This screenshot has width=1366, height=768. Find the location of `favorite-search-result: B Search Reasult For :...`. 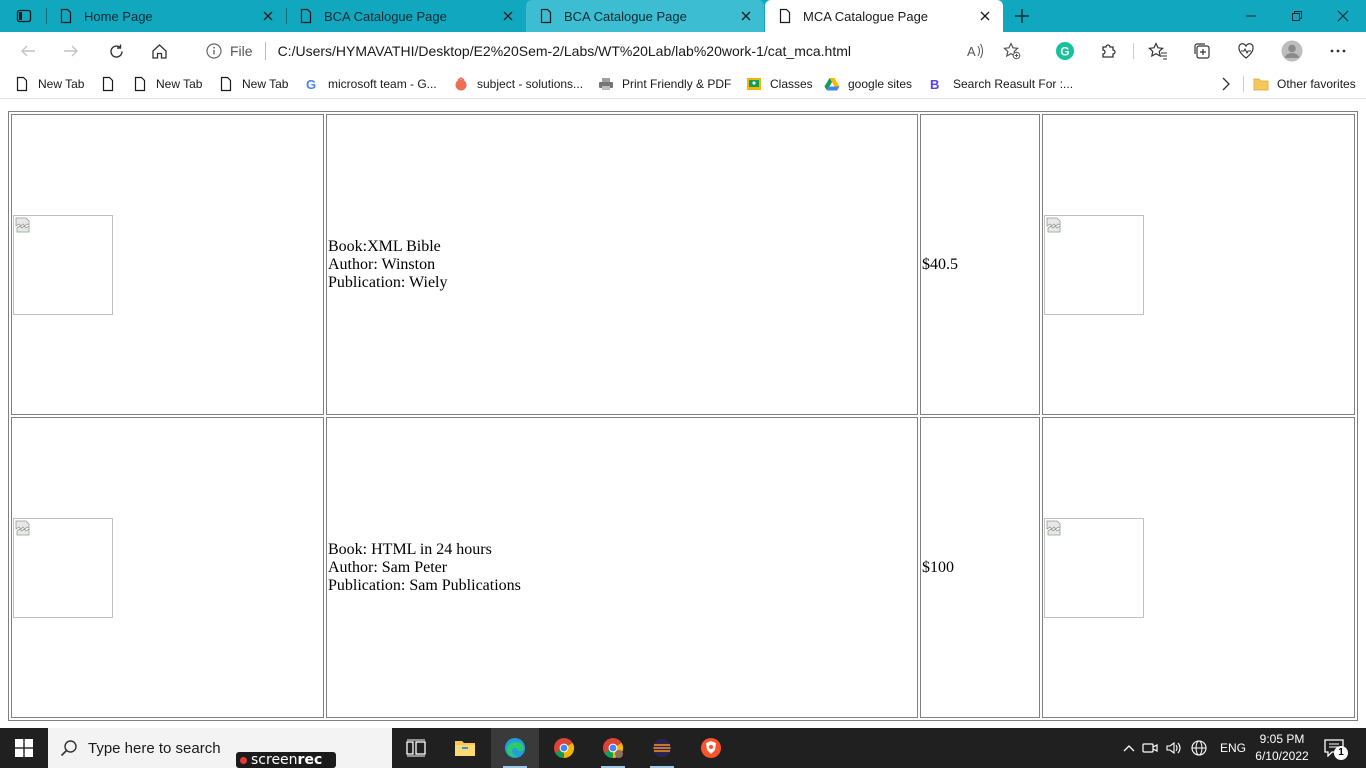

favorite-search-result: B Search Reasult For :... is located at coordinates (1001, 84).